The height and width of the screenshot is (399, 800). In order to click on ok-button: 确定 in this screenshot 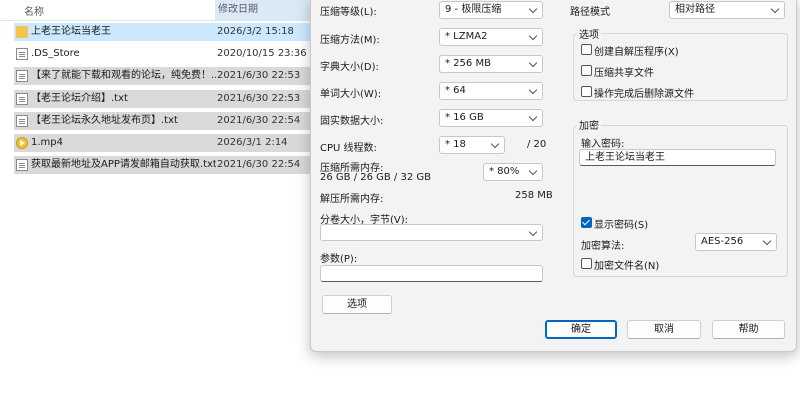, I will do `click(581, 329)`.